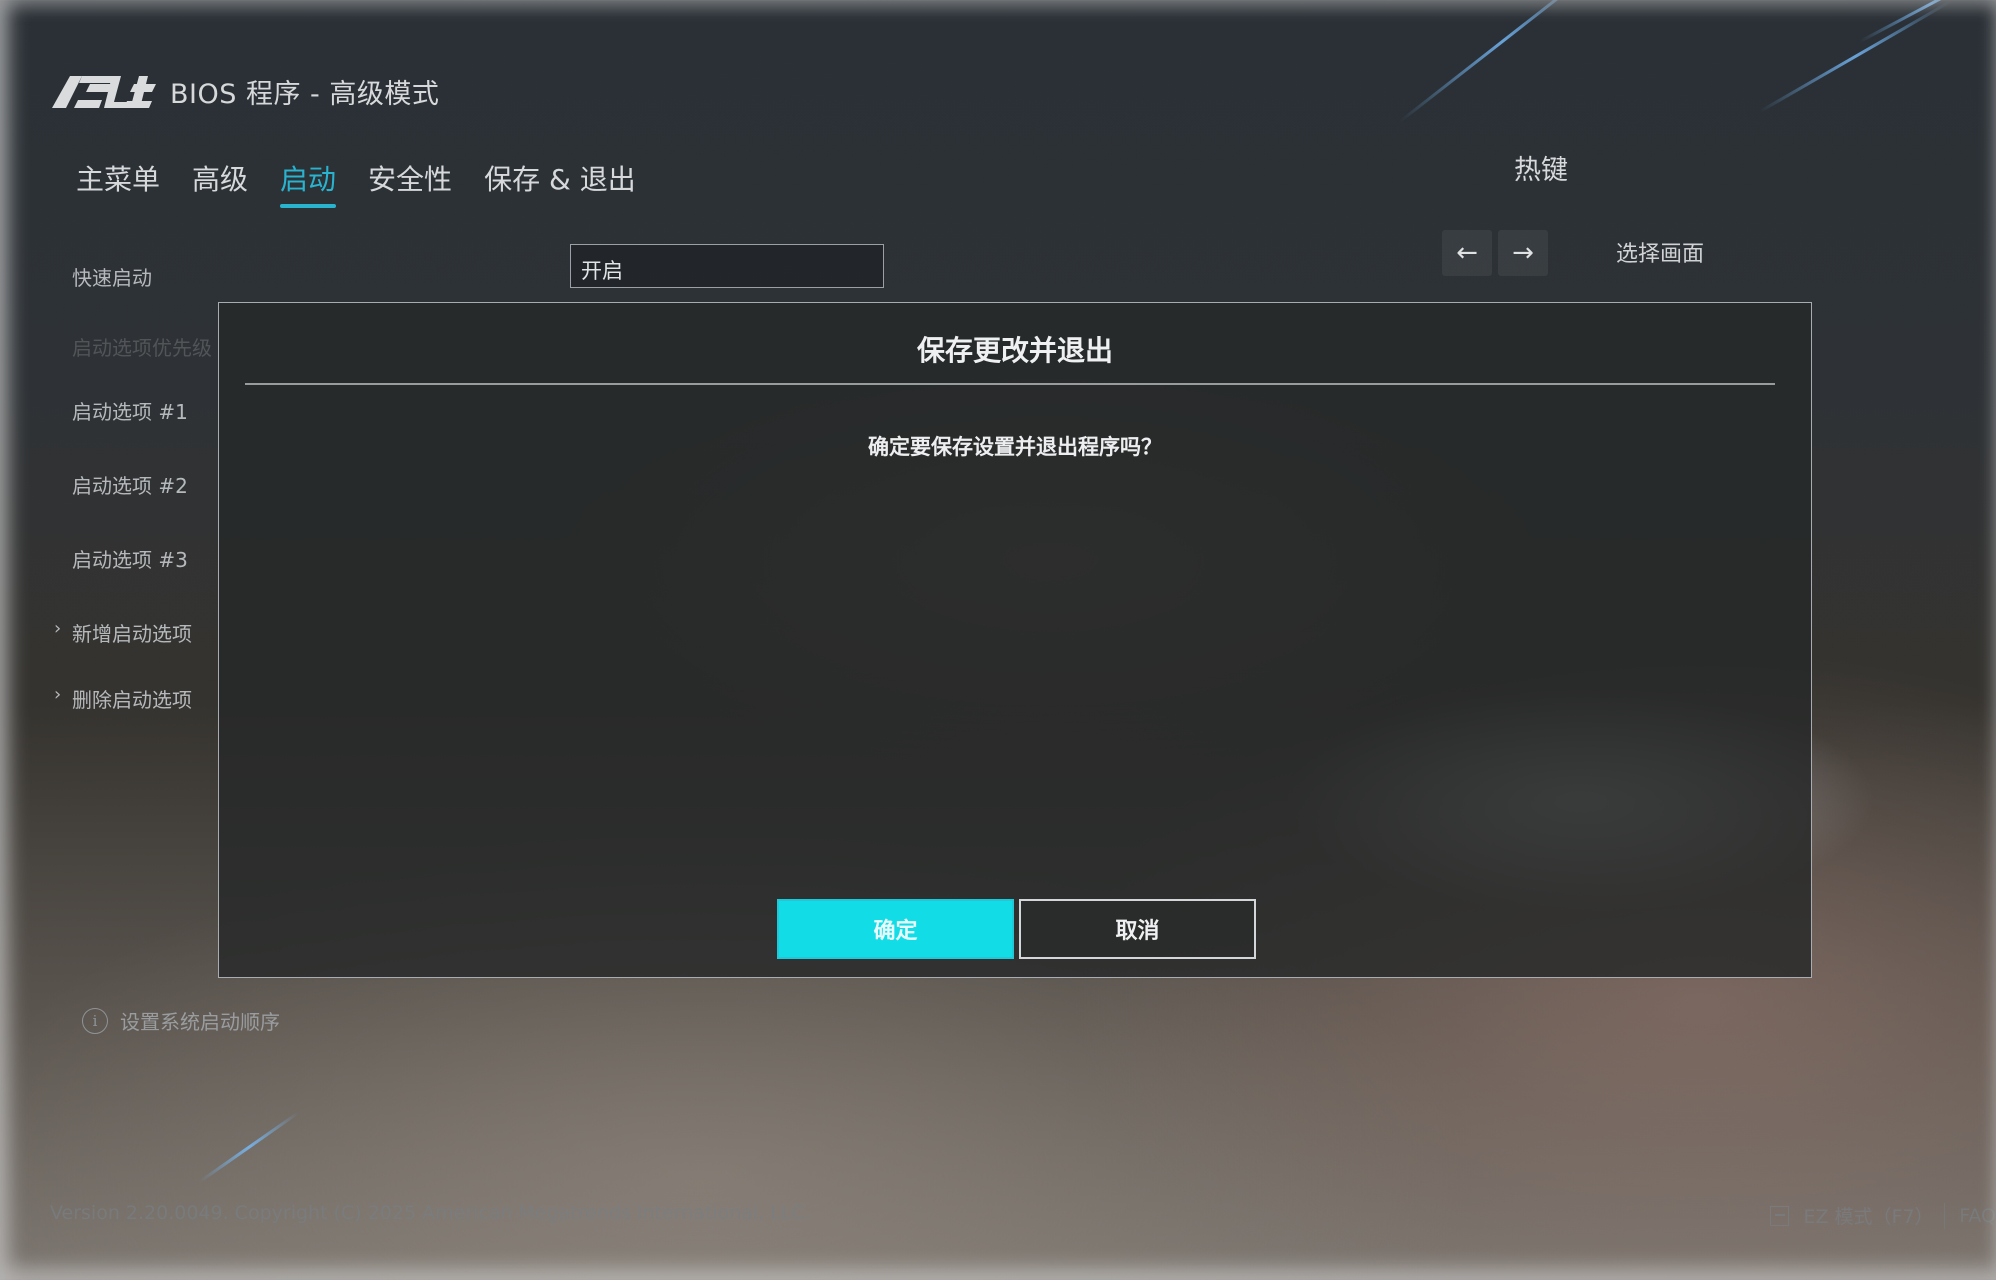 The image size is (1996, 1280). Describe the element at coordinates (1014, 350) in the screenshot. I see `dialog-title: 保存更改并退出` at that location.